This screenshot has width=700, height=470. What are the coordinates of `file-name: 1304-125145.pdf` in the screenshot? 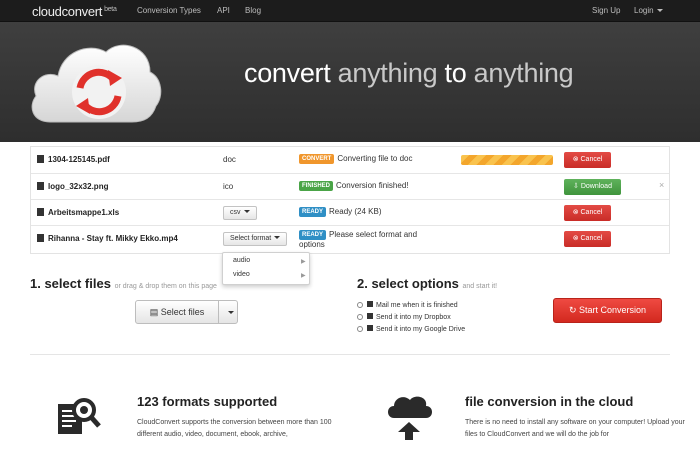 It's located at (73, 159).